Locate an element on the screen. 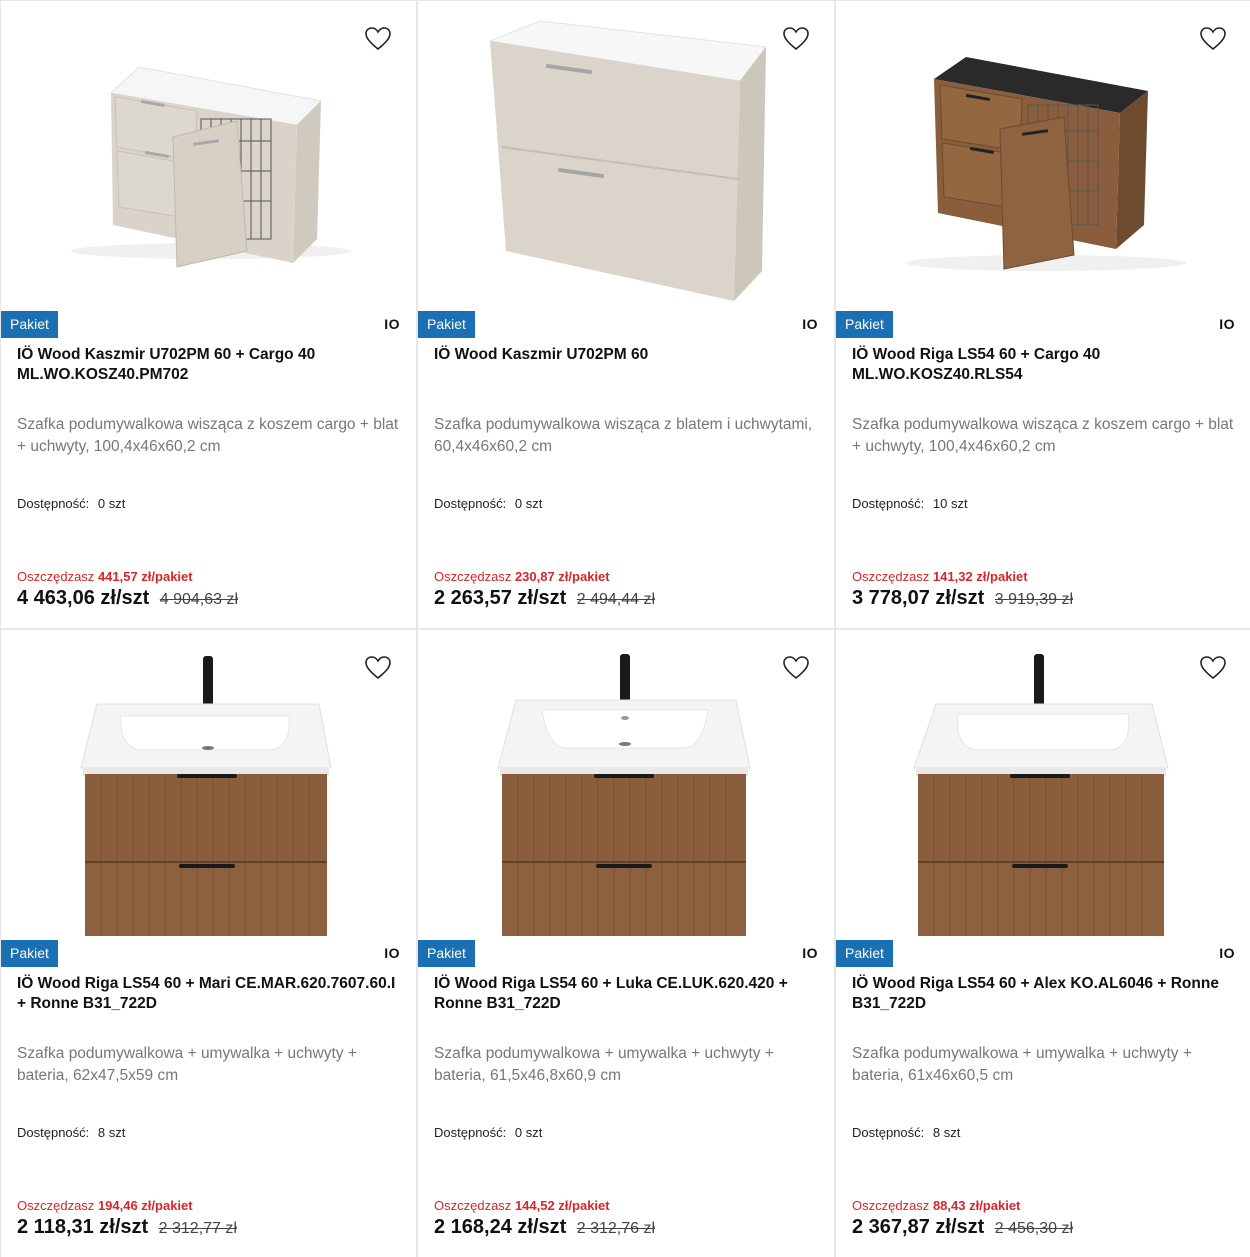  price-row: 2 168,24 zł/szt 2 312,76 zł is located at coordinates (544, 1227).